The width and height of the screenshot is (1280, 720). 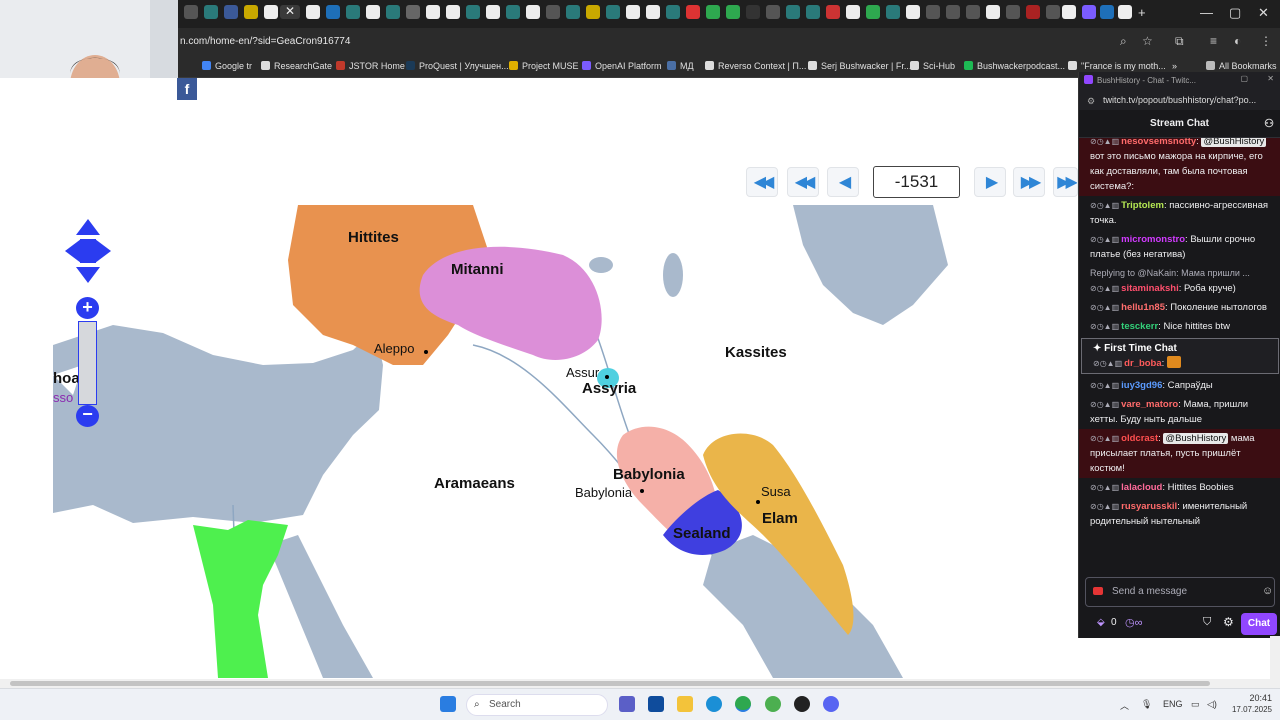 I want to click on chat-window-maximize-icon: ▢, so click(x=1244, y=78).